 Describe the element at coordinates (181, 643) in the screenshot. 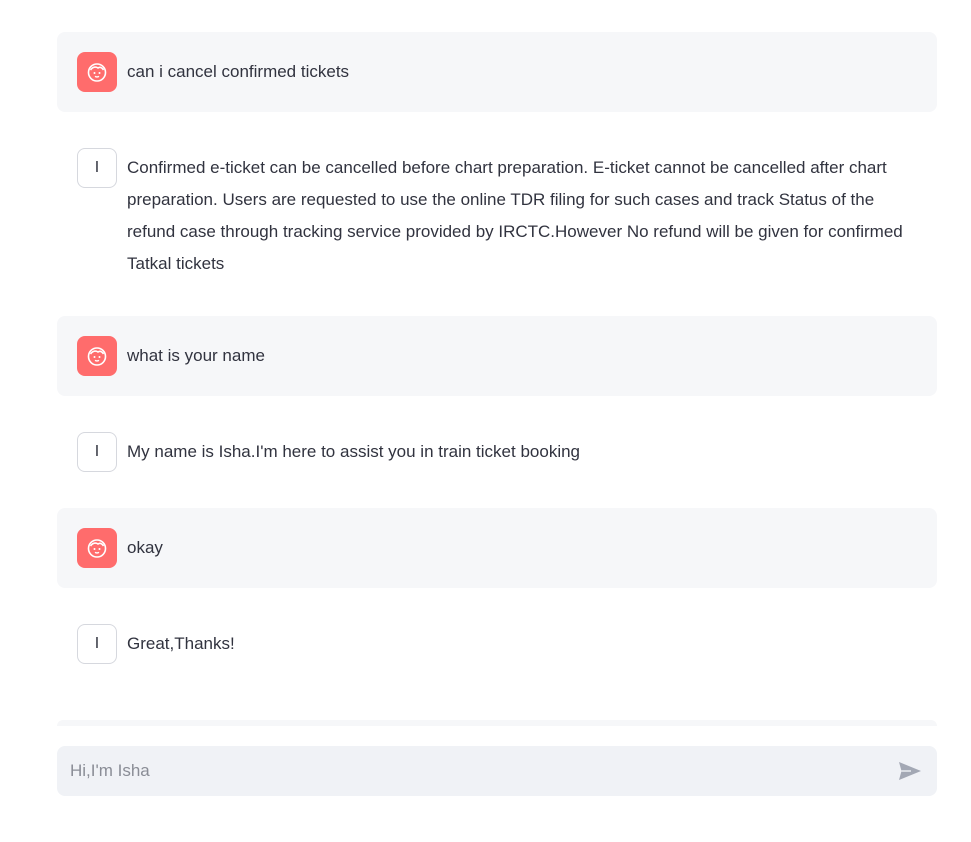

I see `message-text: Great,Thanks!` at that location.